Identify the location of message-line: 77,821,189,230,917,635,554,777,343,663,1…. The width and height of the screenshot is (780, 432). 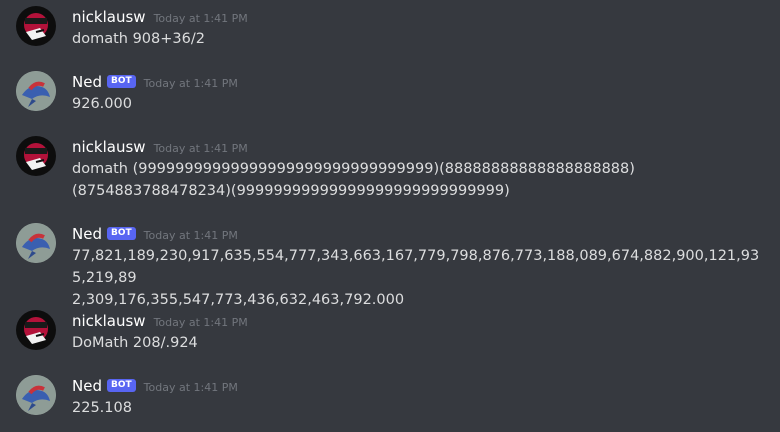
(416, 267).